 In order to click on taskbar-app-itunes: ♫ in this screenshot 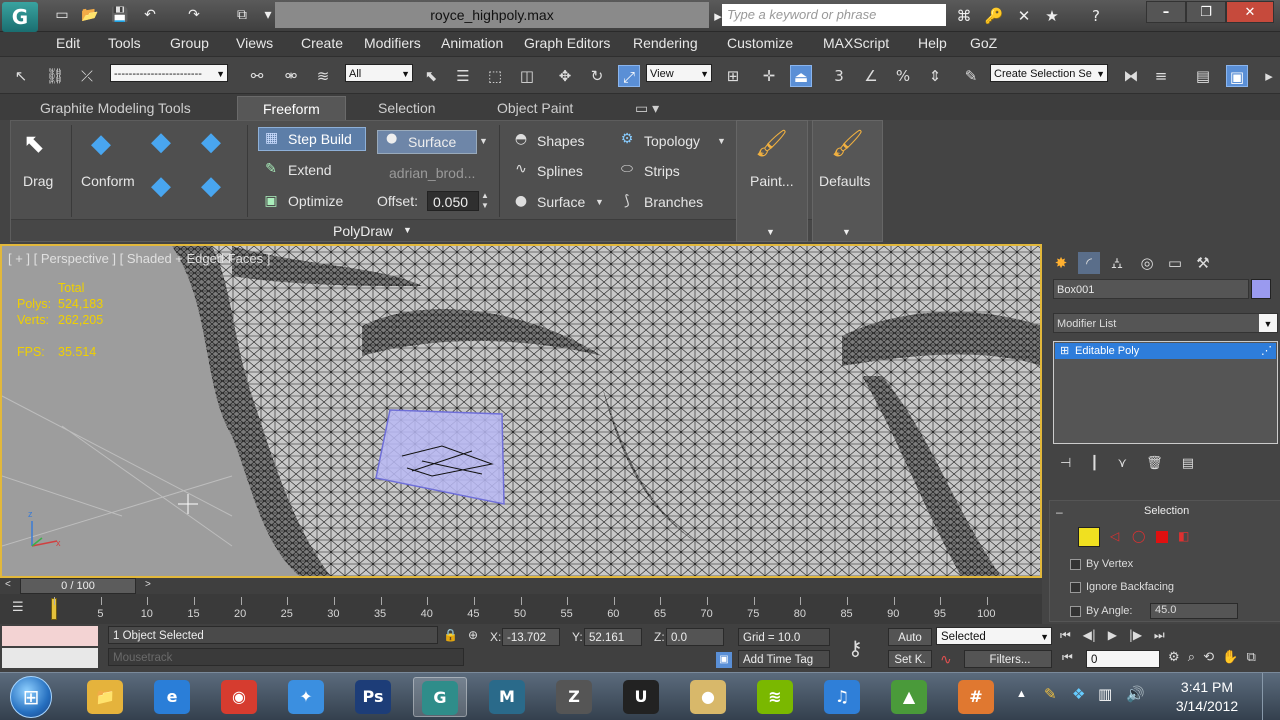, I will do `click(842, 697)`.